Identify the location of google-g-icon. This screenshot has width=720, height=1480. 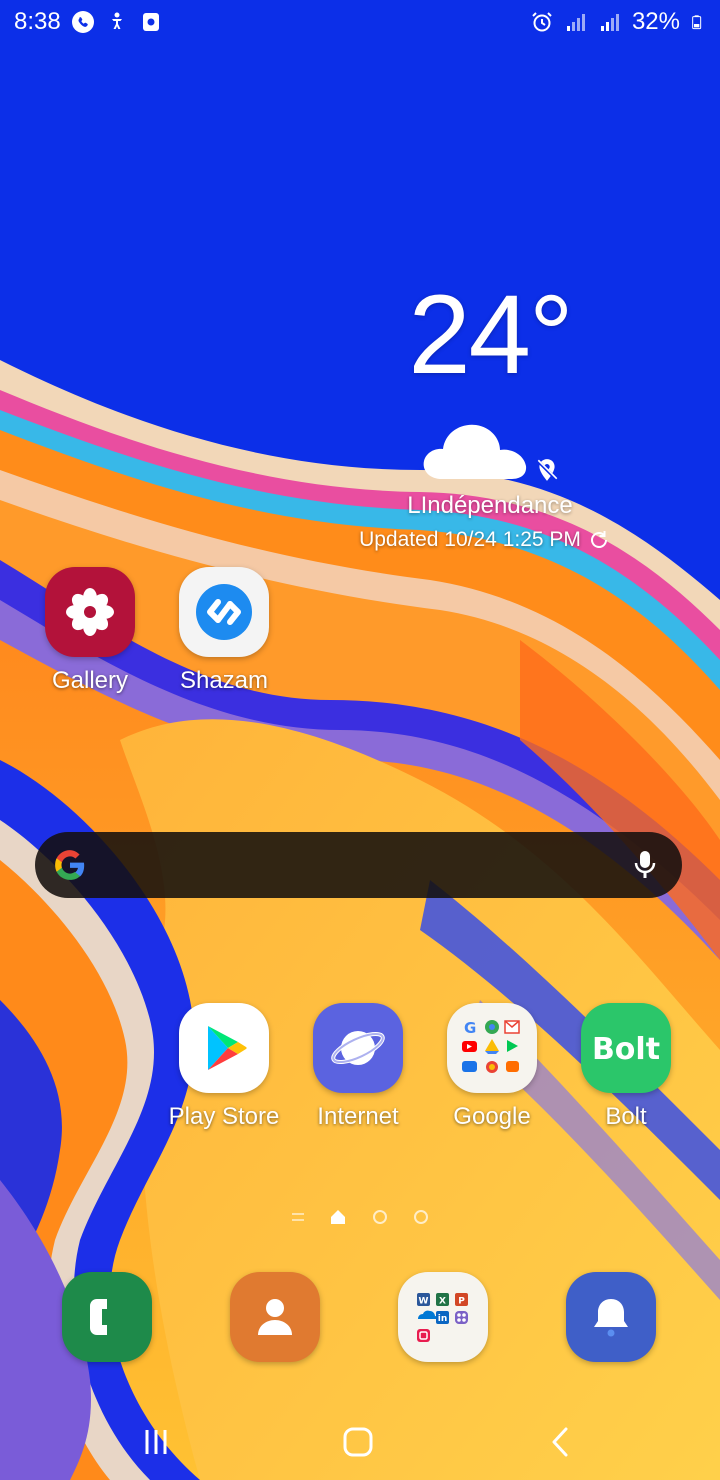
(70, 865).